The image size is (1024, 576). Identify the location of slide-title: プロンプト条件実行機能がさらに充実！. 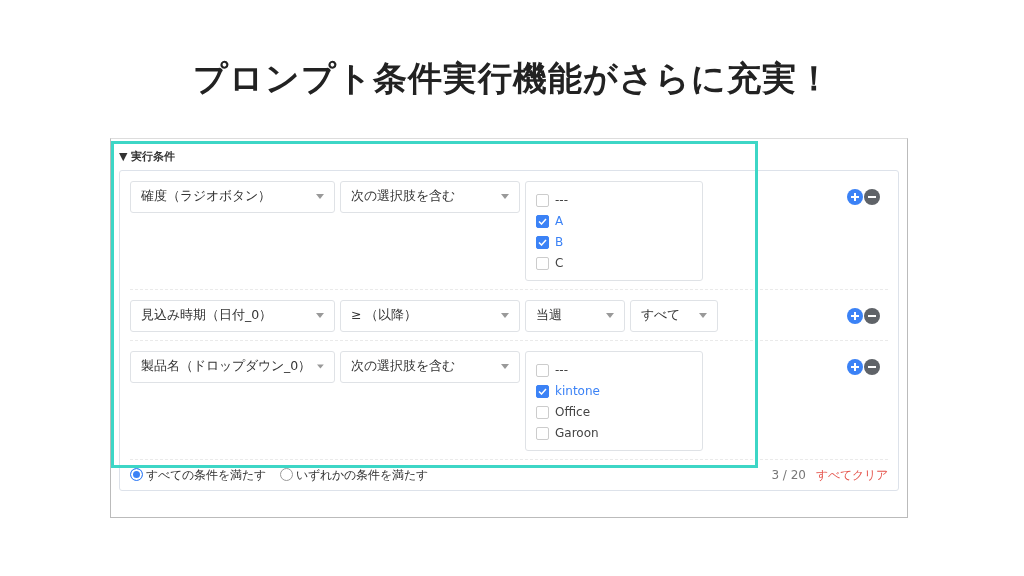
(512, 78).